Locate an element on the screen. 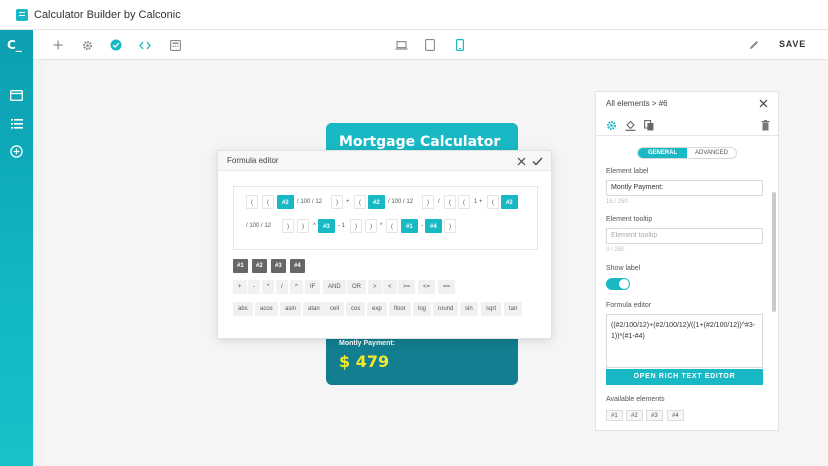 The image size is (828, 466). operator-button: - is located at coordinates (254, 287).